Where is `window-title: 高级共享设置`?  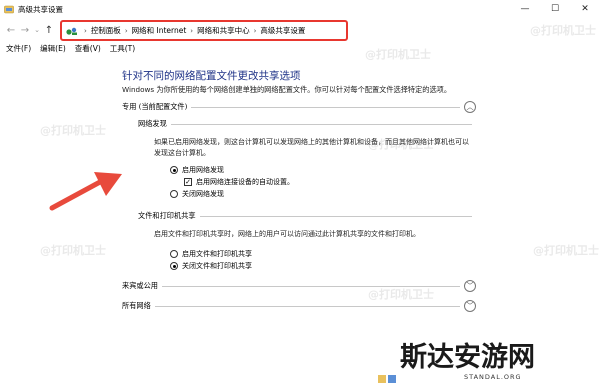
window-title: 高级共享设置 is located at coordinates (40, 9).